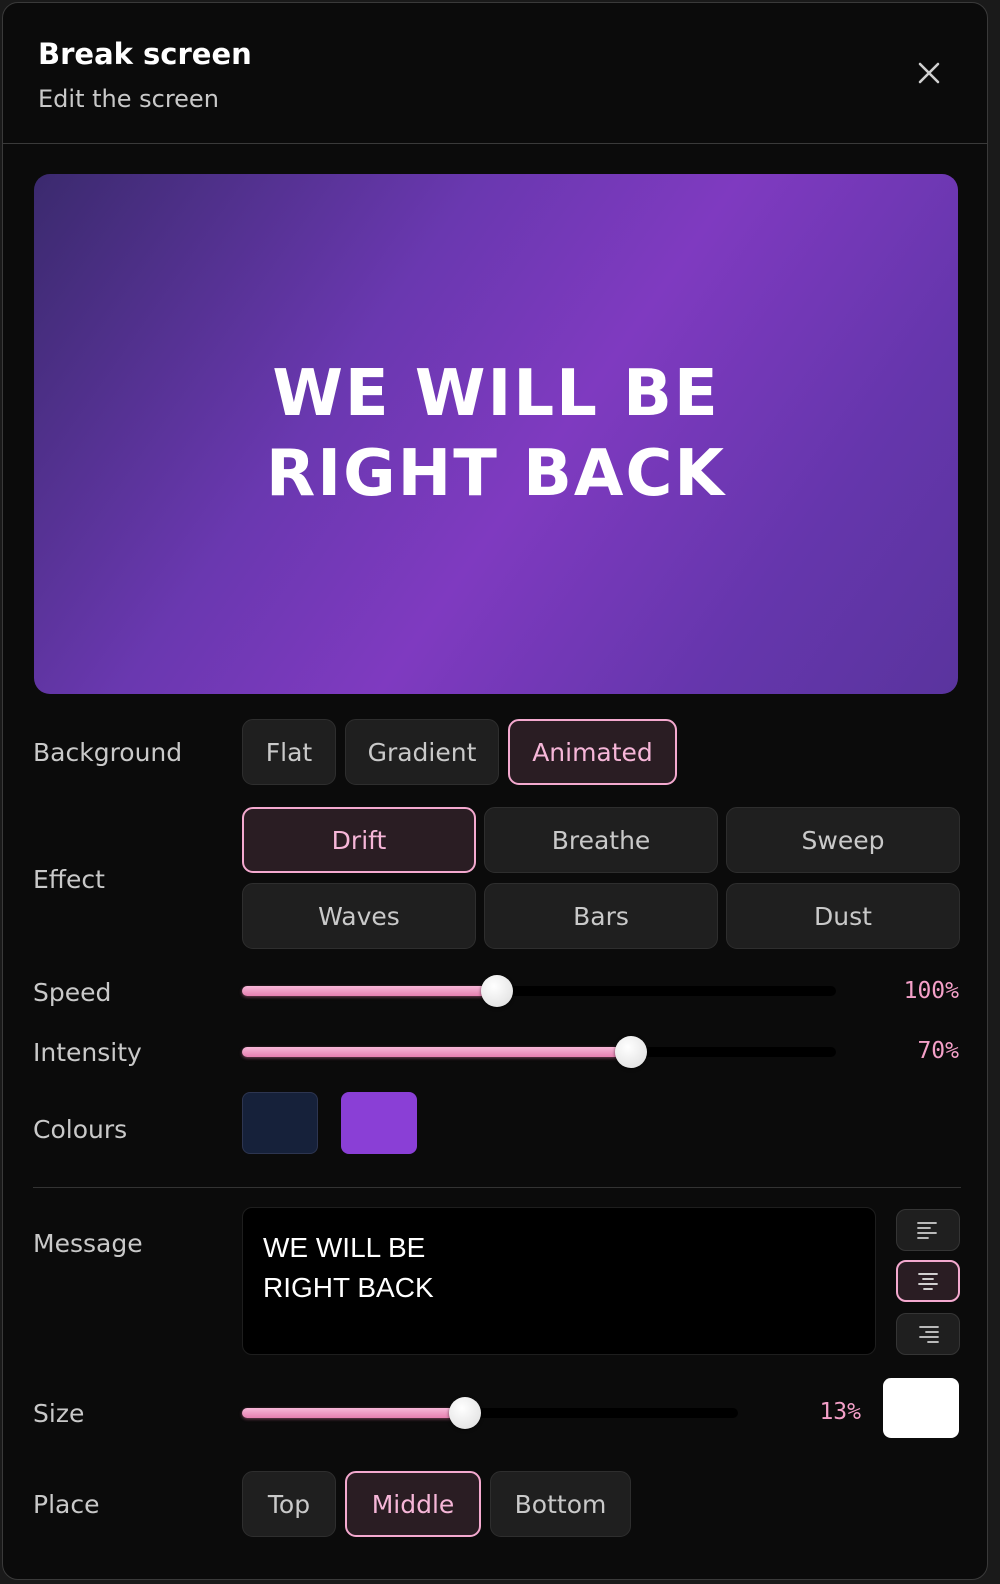 The height and width of the screenshot is (1584, 1000). What do you see at coordinates (497, 991) in the screenshot?
I see `speed-slider-thumb` at bounding box center [497, 991].